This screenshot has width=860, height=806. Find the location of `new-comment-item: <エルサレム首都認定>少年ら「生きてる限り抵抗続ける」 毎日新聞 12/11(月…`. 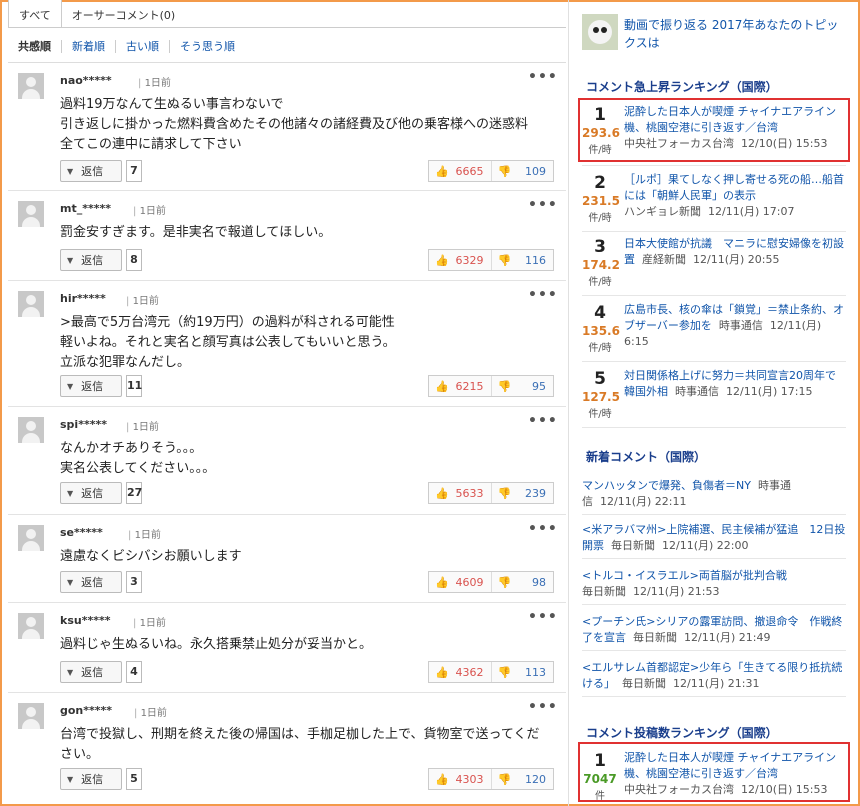

new-comment-item: <エルサレム首都認定>少年ら「生きてる限り抵抗続ける」 毎日新聞 12/11(月… is located at coordinates (714, 678).